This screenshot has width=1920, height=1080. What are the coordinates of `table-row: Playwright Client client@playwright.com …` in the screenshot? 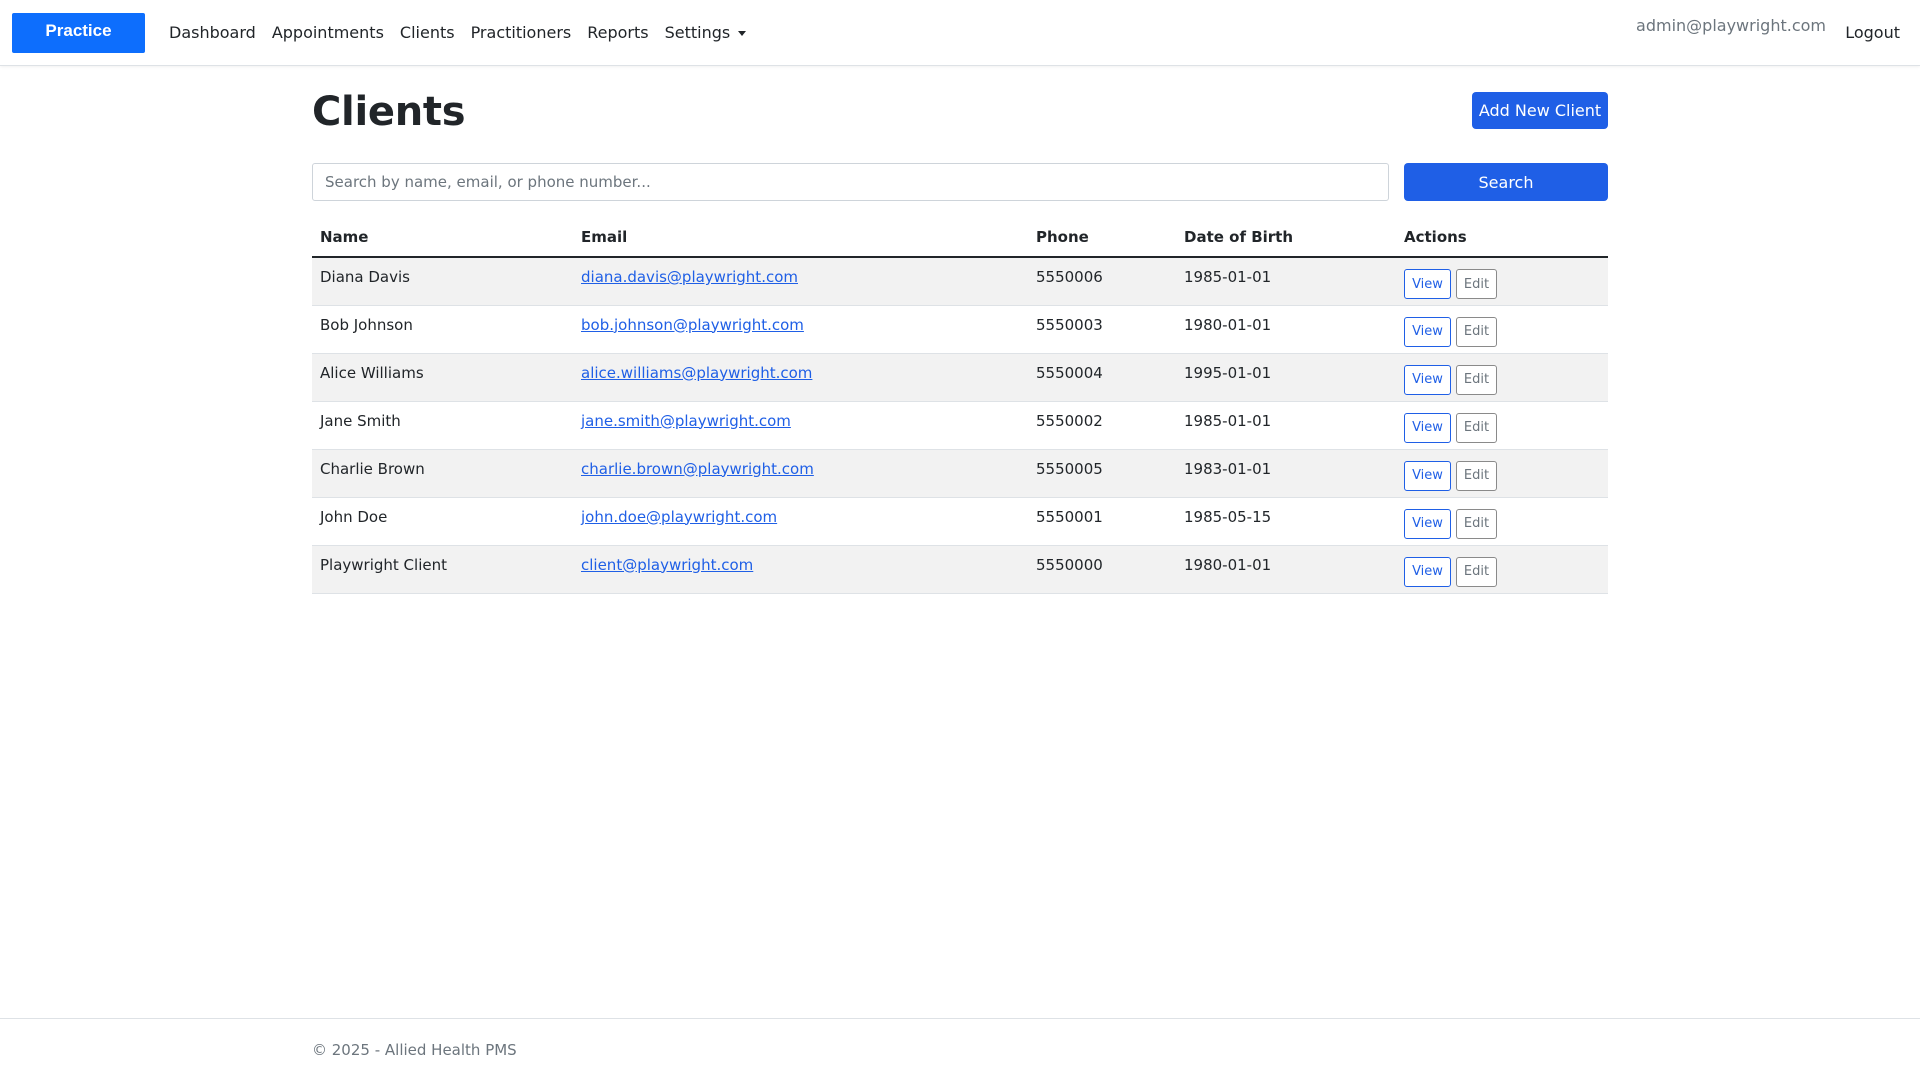 It's located at (960, 569).